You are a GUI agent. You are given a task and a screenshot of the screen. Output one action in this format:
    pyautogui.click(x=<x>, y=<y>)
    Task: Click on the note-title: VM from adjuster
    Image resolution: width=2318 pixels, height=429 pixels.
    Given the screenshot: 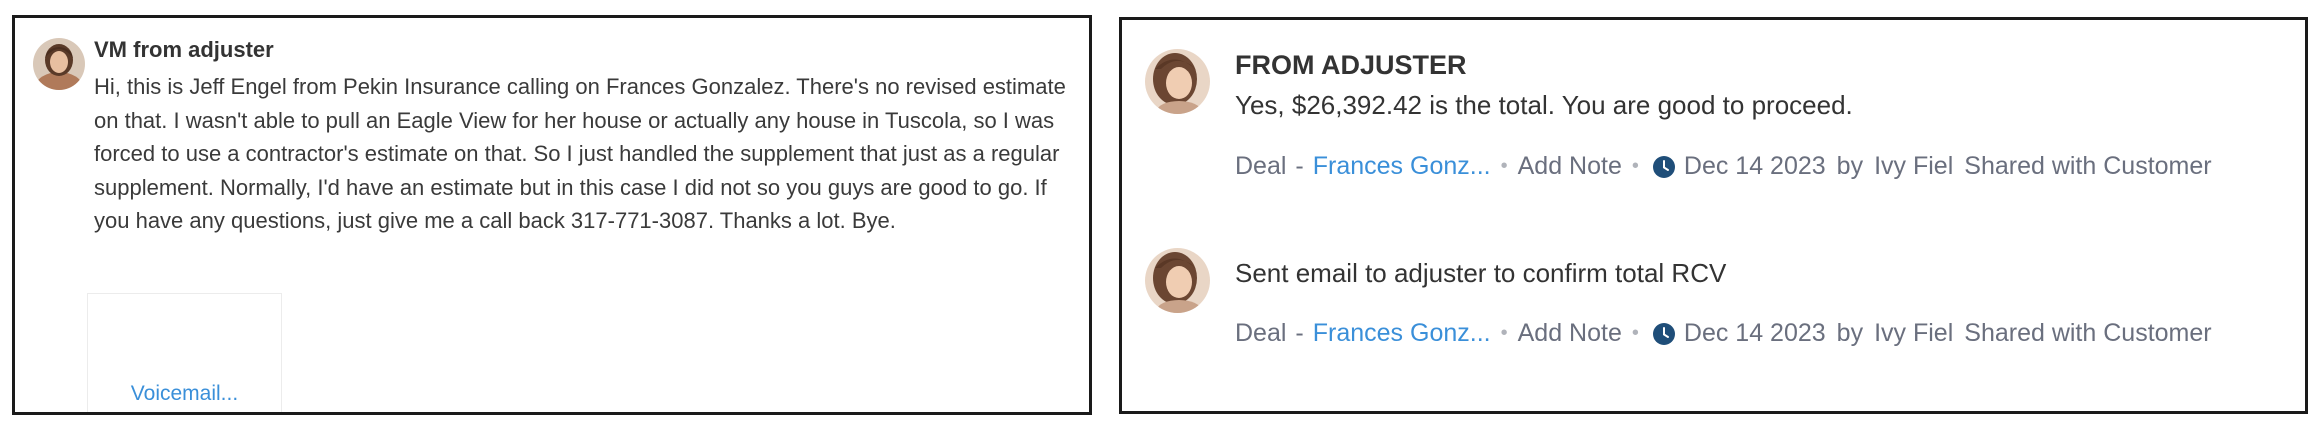 What is the action you would take?
    pyautogui.click(x=184, y=49)
    